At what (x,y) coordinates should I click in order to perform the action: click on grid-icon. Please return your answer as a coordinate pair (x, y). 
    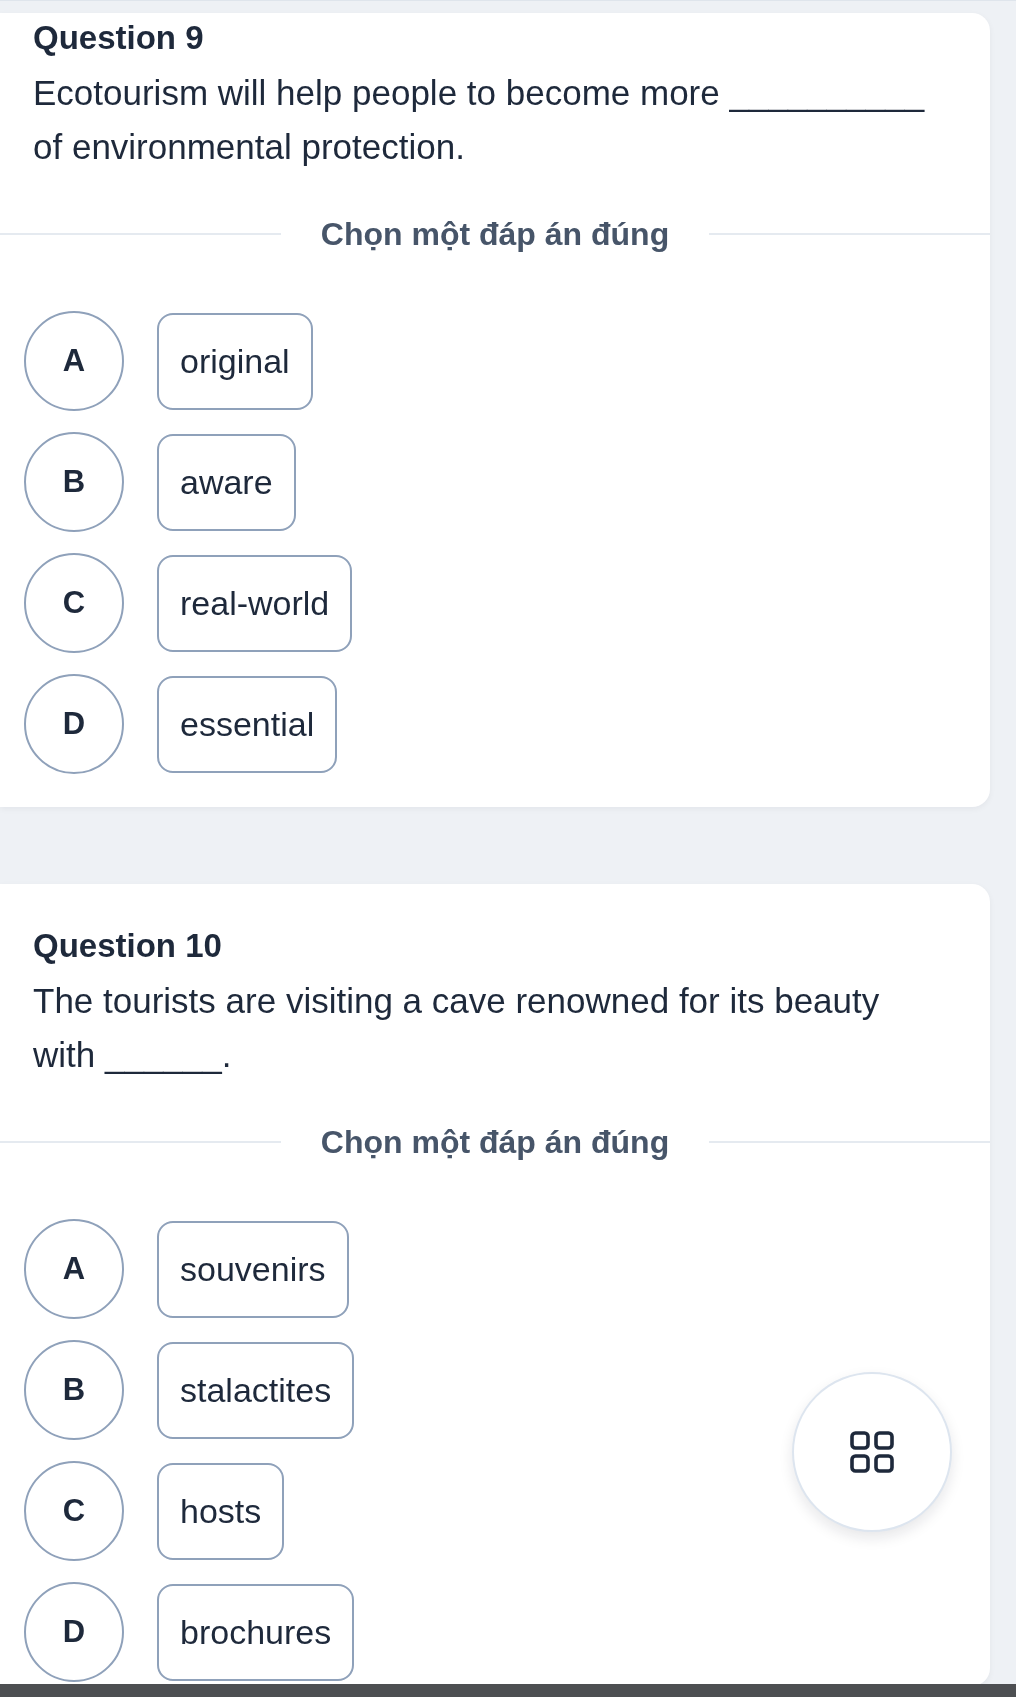
    Looking at the image, I should click on (872, 1452).